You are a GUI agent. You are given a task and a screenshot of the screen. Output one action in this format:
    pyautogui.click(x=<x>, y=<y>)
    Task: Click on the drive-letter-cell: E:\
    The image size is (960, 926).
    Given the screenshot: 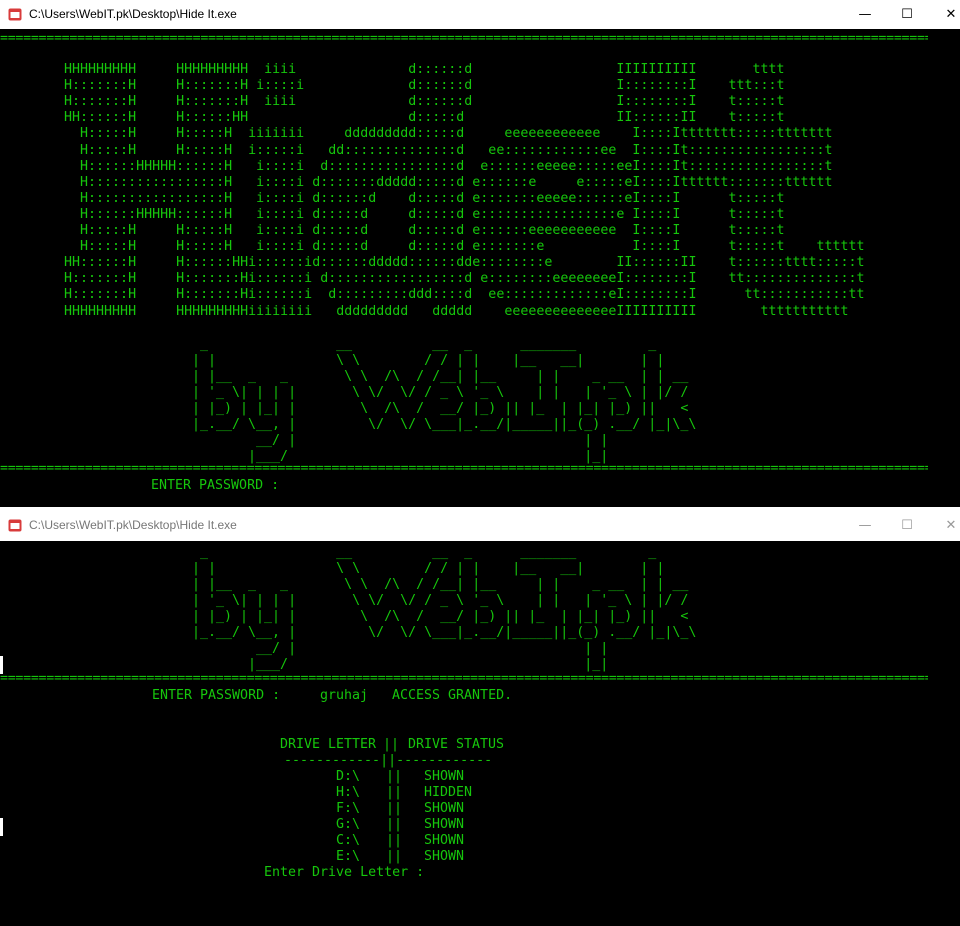 What is the action you would take?
    pyautogui.click(x=348, y=856)
    